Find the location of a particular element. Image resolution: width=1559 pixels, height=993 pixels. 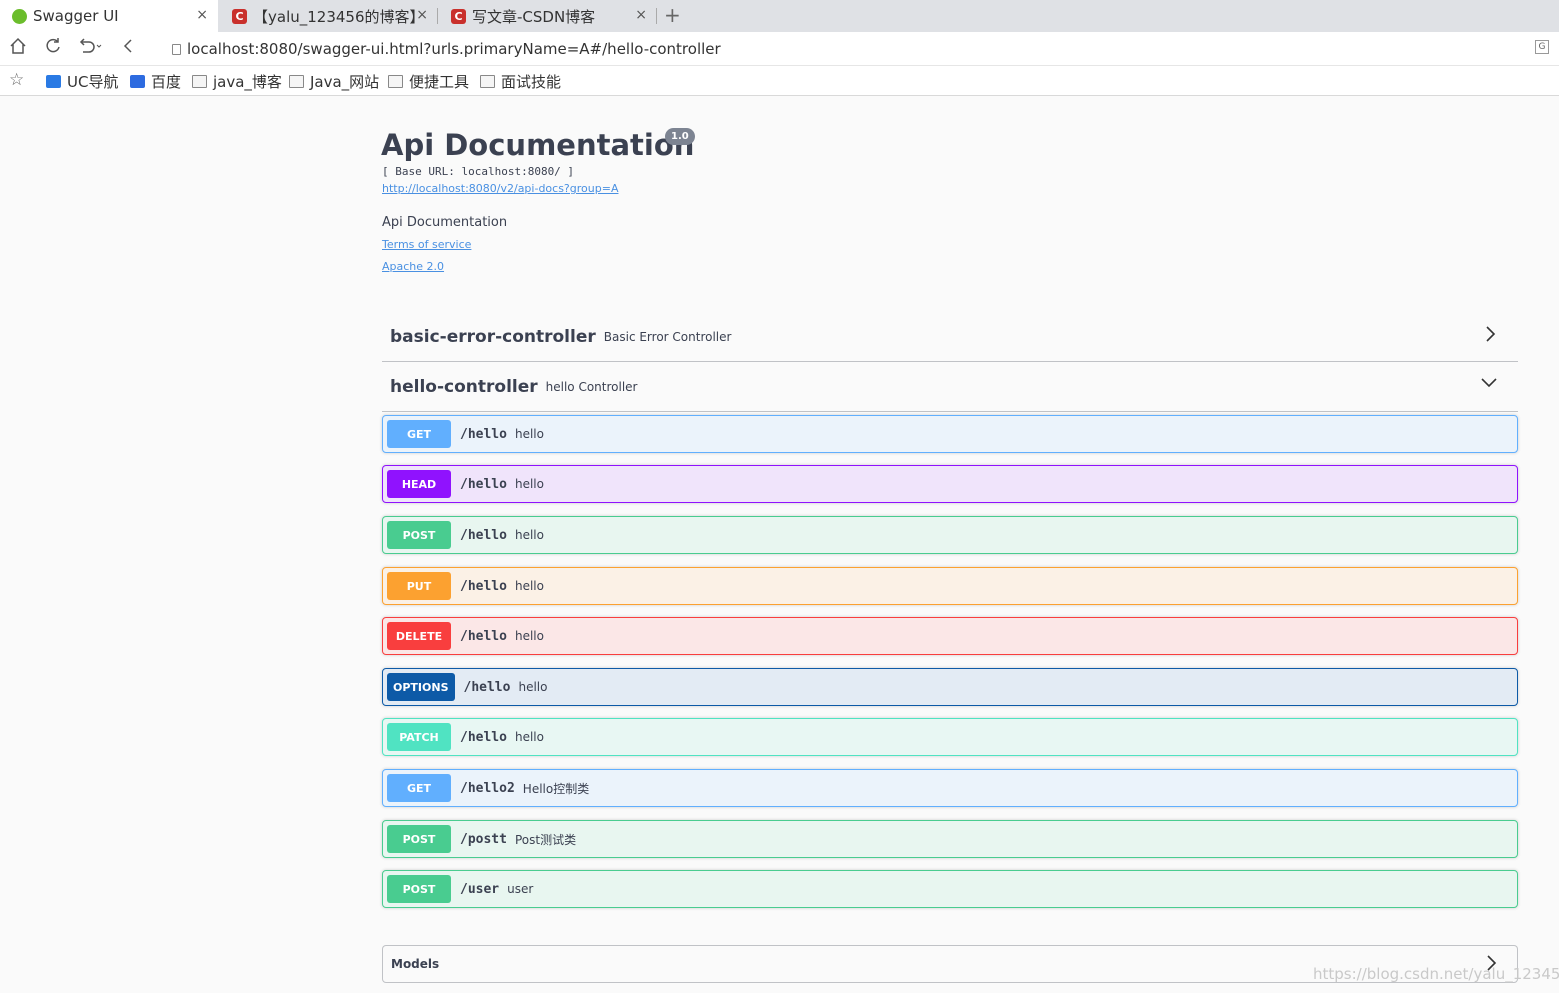

operation-head-hello: HEAD /hello hello is located at coordinates (950, 484).